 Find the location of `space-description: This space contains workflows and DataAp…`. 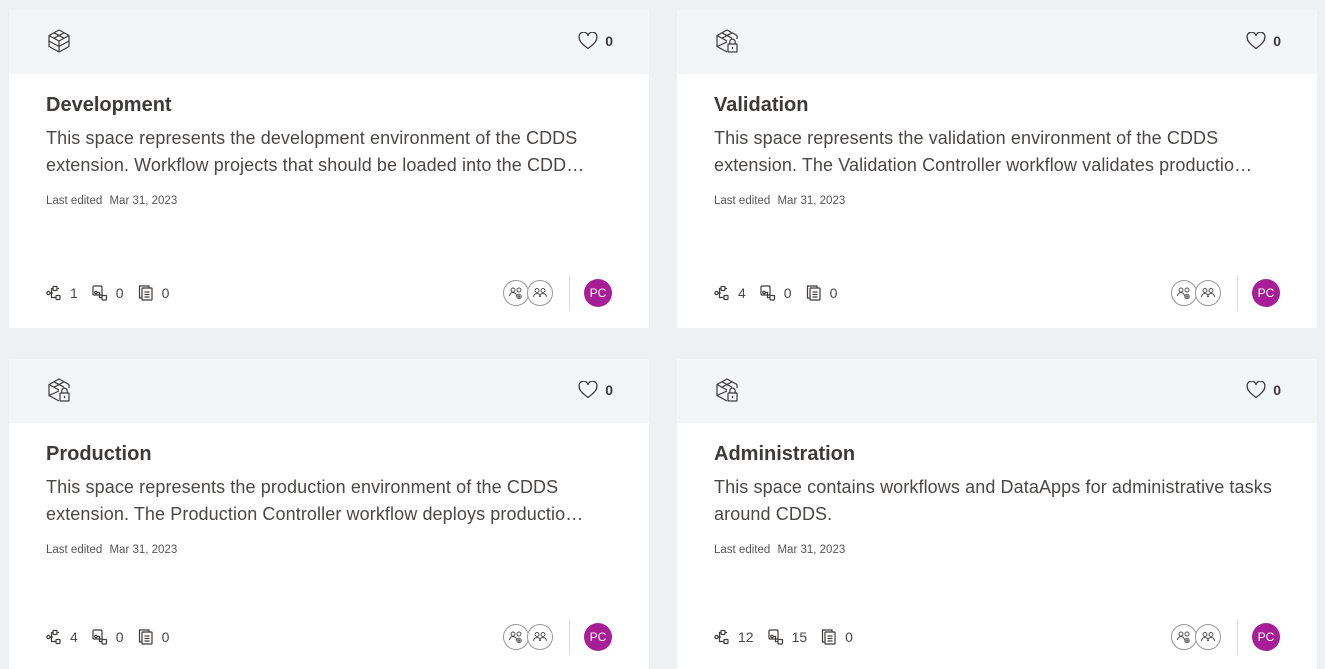

space-description: This space contains workflows and DataAp… is located at coordinates (993, 500).